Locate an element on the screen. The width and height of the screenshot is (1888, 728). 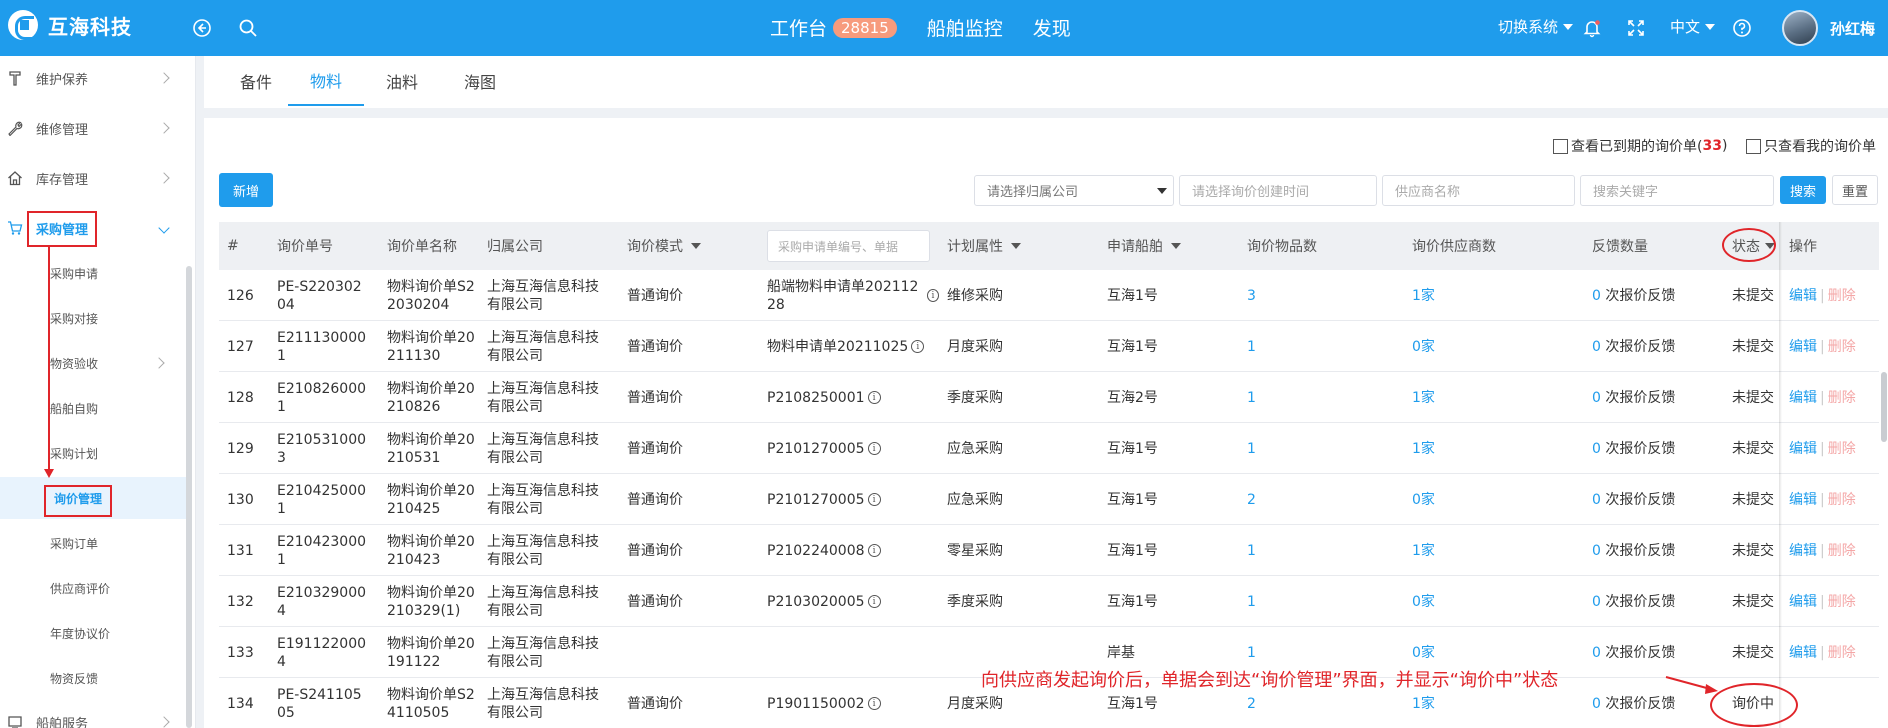
col-header-ship: 申请船舶 is located at coordinates (1144, 246).